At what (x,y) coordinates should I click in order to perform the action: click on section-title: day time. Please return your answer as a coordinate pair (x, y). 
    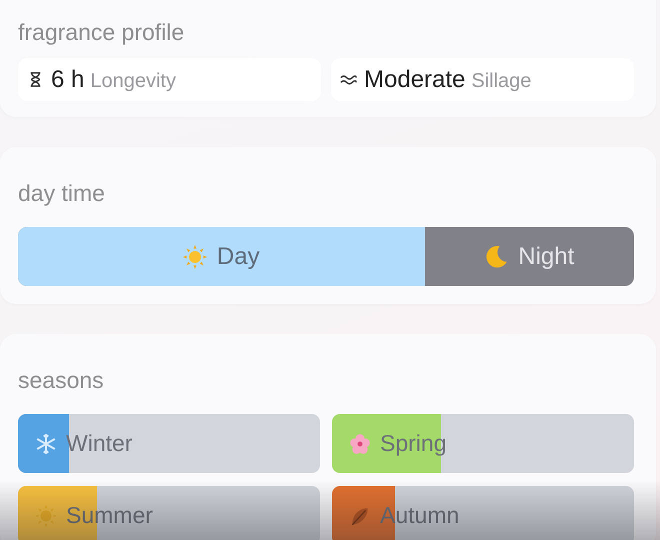
    Looking at the image, I should click on (62, 193).